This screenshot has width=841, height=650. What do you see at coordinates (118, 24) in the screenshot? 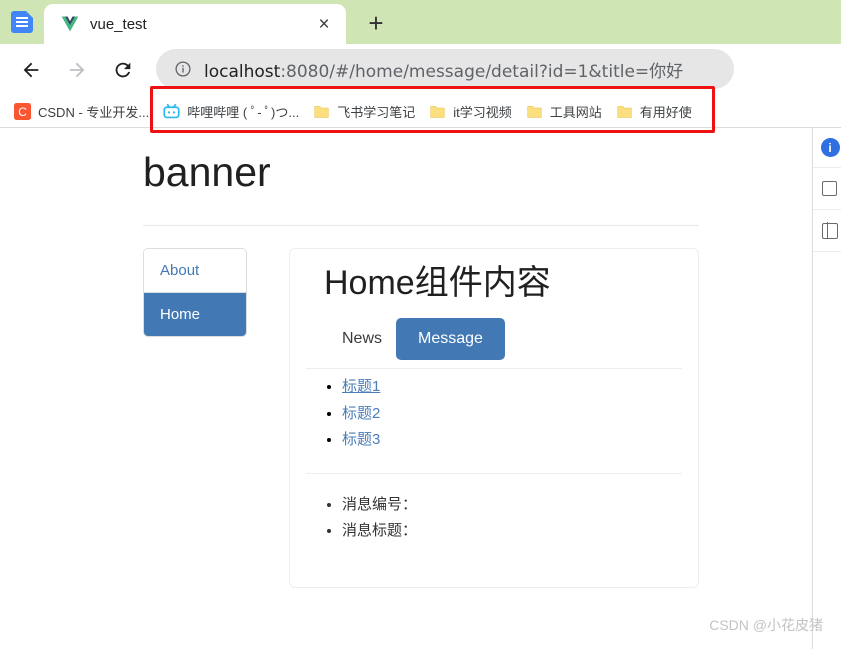
I see `tab-title: vue_test` at bounding box center [118, 24].